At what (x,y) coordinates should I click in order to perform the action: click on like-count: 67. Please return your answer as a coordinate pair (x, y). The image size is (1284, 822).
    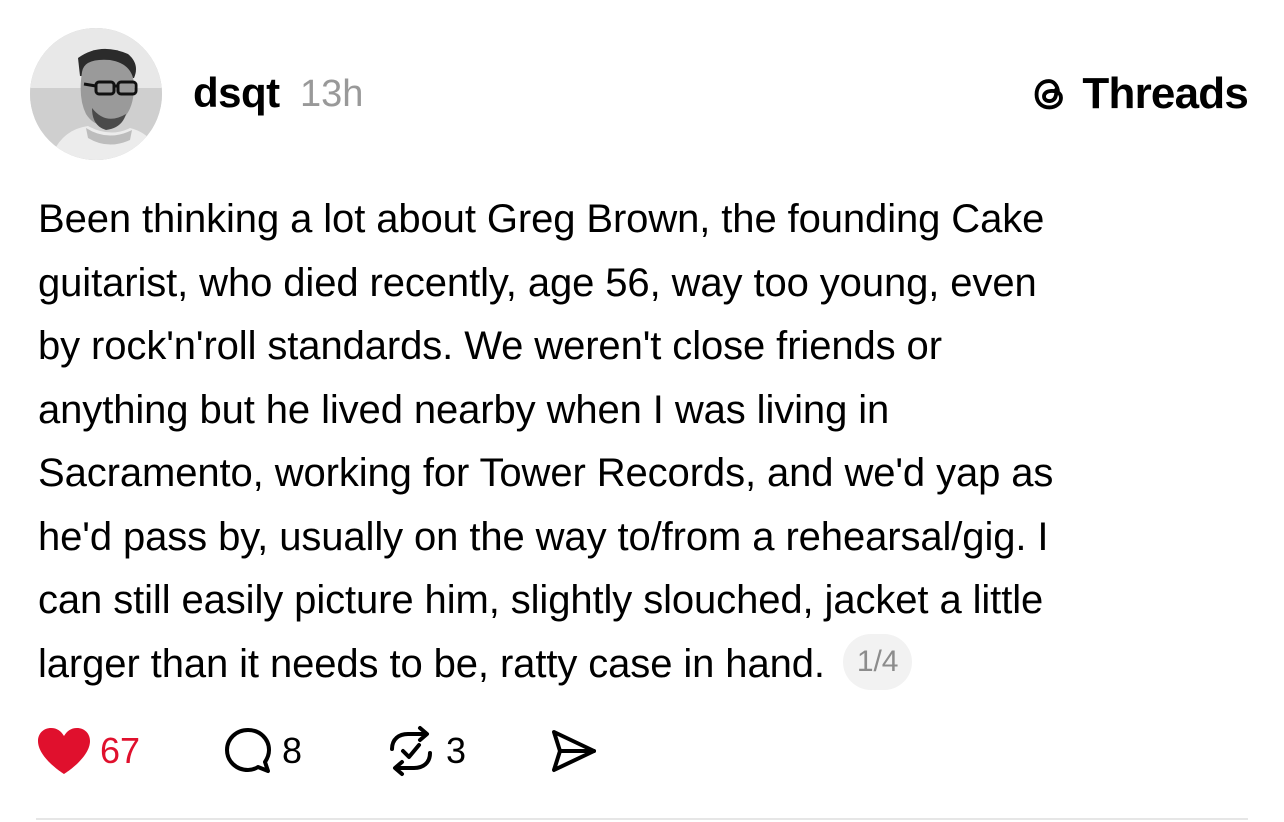
    Looking at the image, I should click on (120, 750).